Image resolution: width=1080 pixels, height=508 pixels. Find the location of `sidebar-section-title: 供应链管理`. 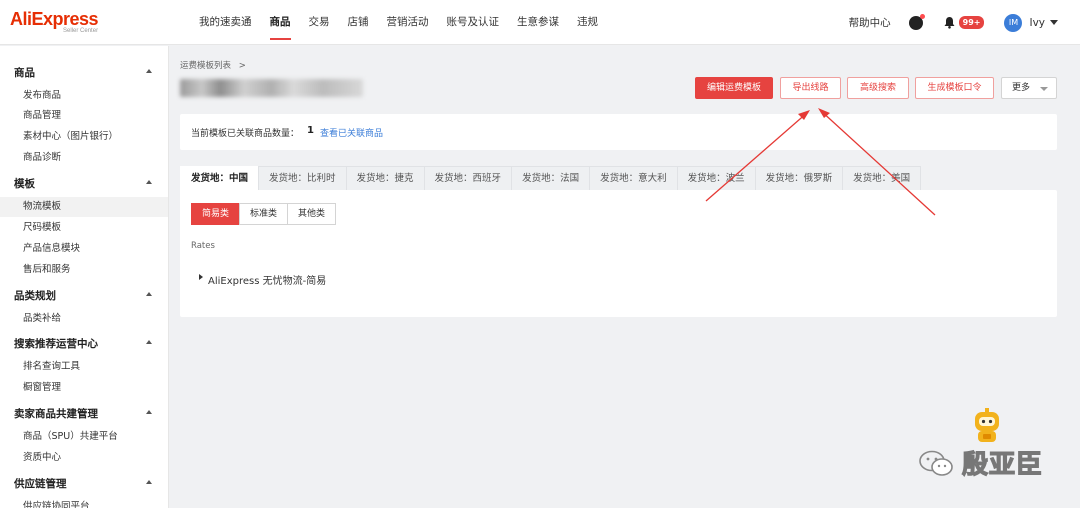

sidebar-section-title: 供应链管理 is located at coordinates (40, 483).